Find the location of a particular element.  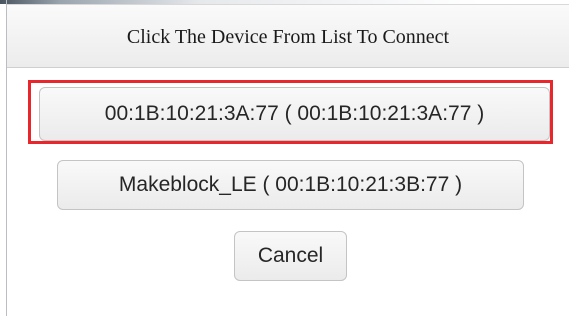

dialog-title: Click The Device From List To Connect is located at coordinates (288, 37).